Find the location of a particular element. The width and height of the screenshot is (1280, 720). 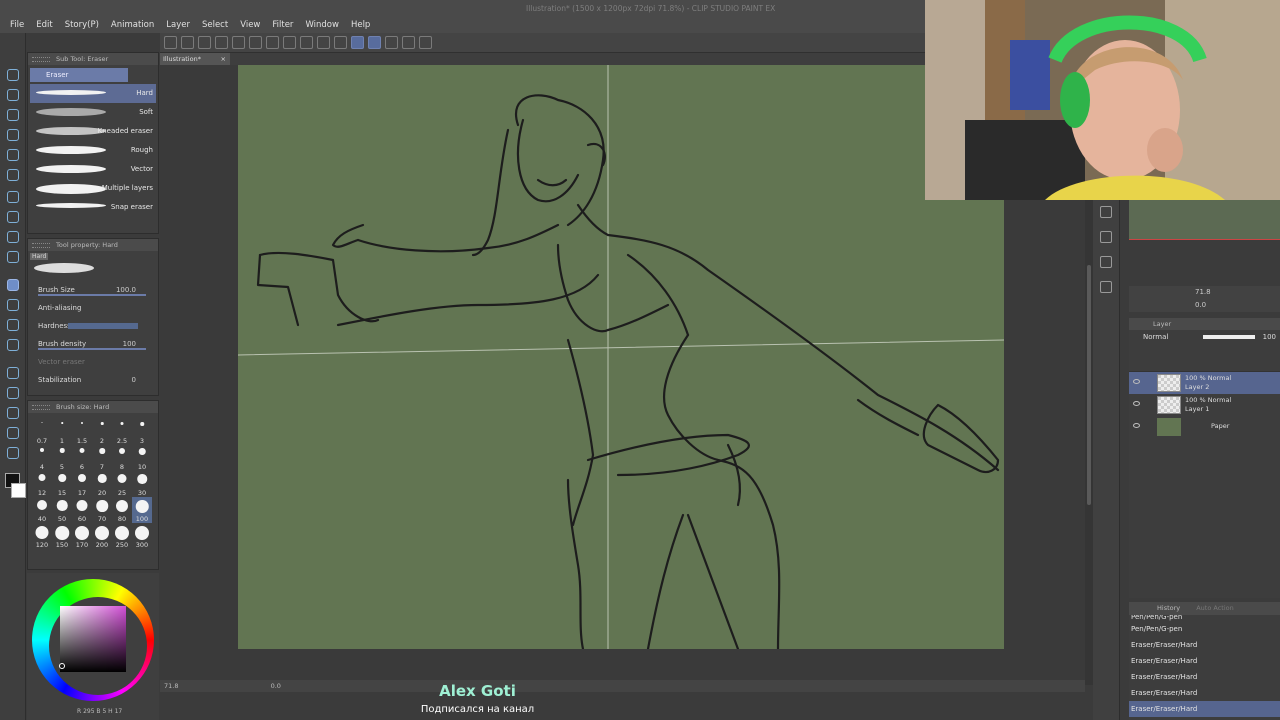

scrollbar-thumb is located at coordinates (1089, 385).